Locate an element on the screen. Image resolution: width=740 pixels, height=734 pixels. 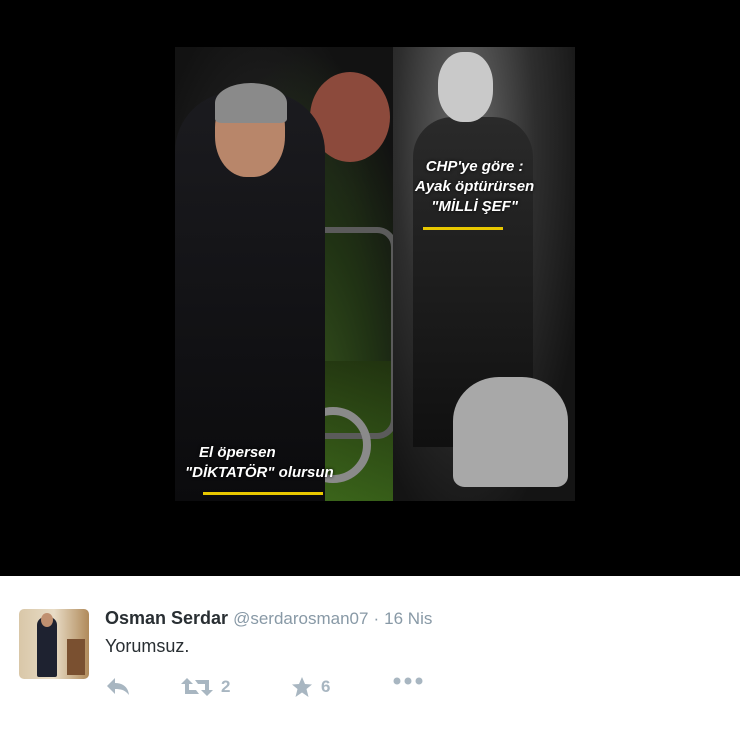
favorite-count: 6 is located at coordinates (326, 686).